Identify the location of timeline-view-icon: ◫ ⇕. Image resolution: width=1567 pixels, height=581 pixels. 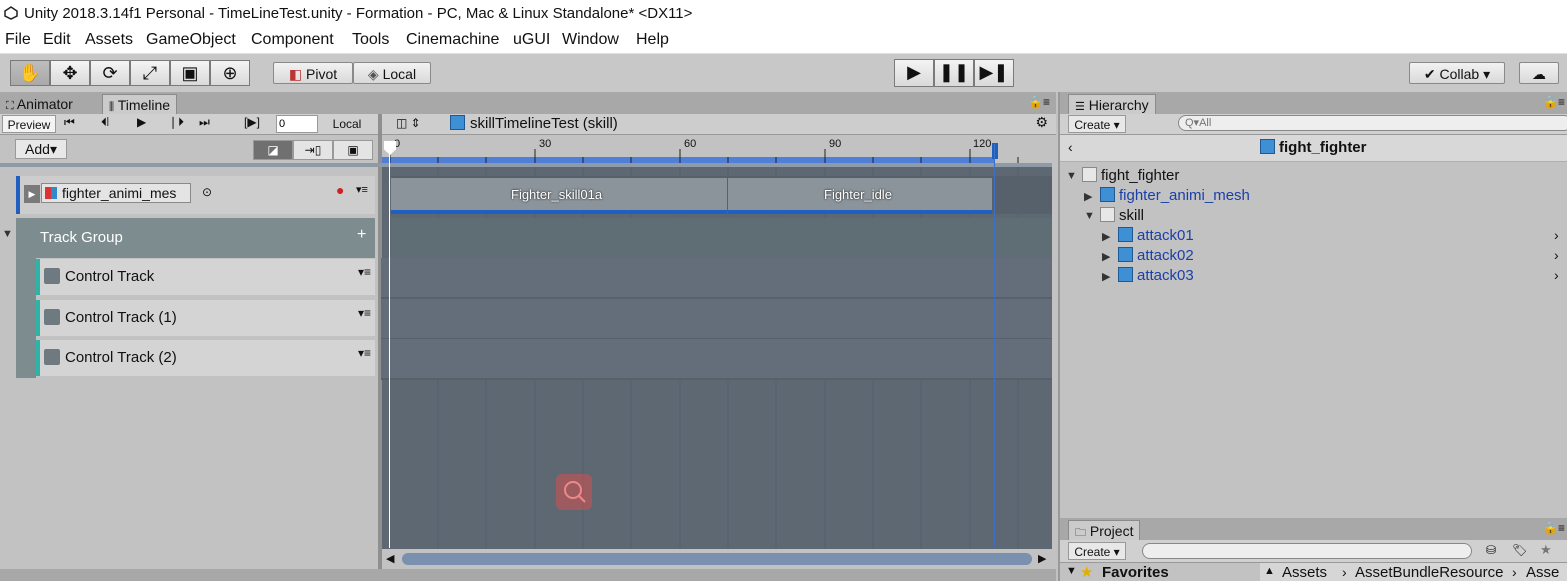
(408, 123).